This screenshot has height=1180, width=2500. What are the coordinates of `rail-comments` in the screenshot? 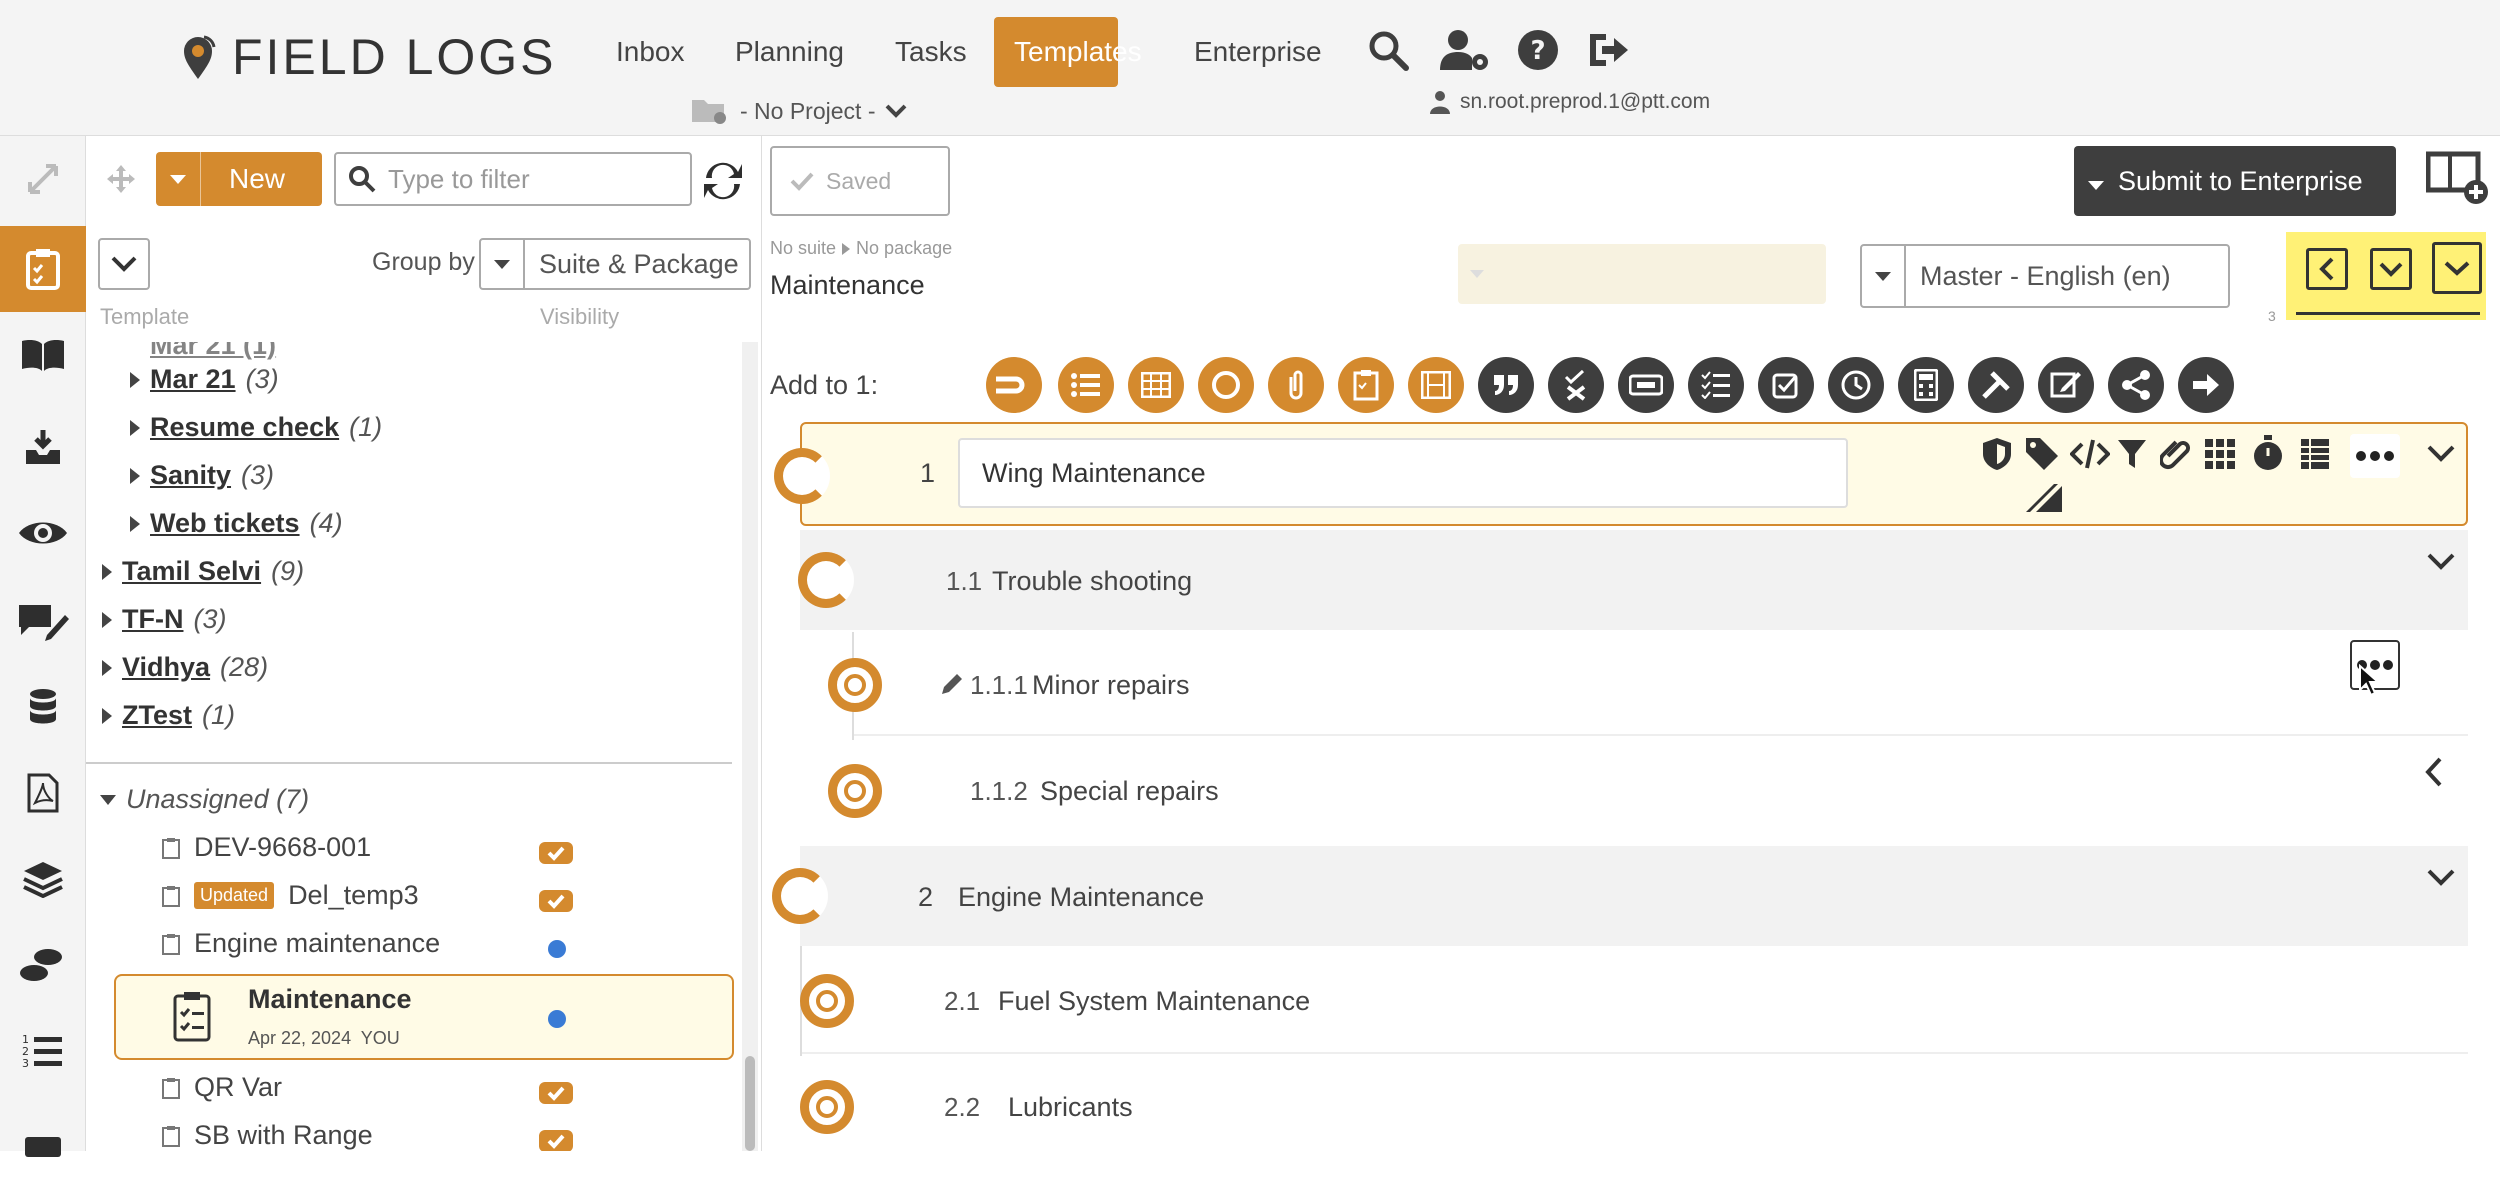 It's located at (43, 621).